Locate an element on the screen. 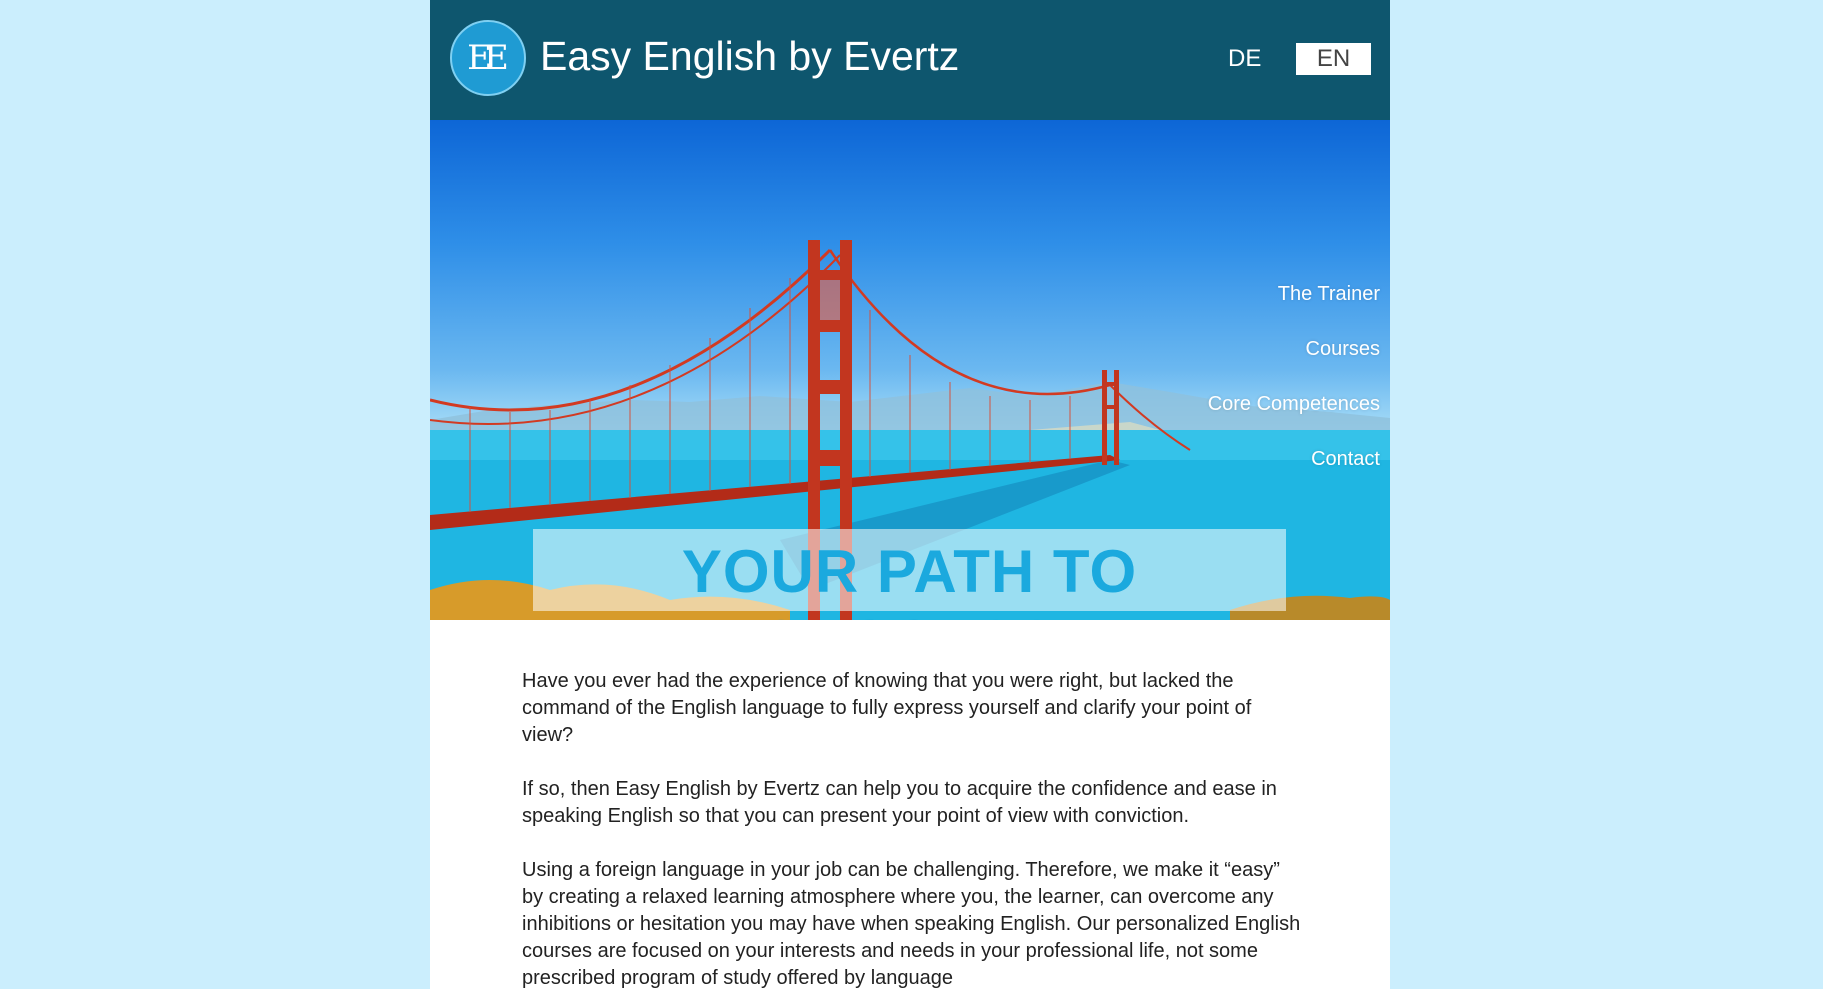  logo: EE is located at coordinates (488, 58).